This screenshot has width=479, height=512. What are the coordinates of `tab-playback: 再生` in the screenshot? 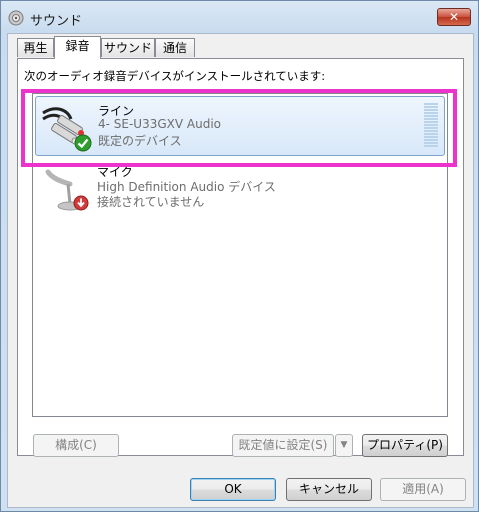 It's located at (35, 47).